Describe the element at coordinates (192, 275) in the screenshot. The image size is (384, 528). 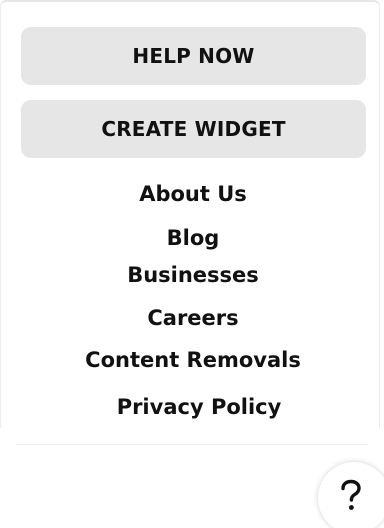
I see `businesses-link: Businesses` at that location.